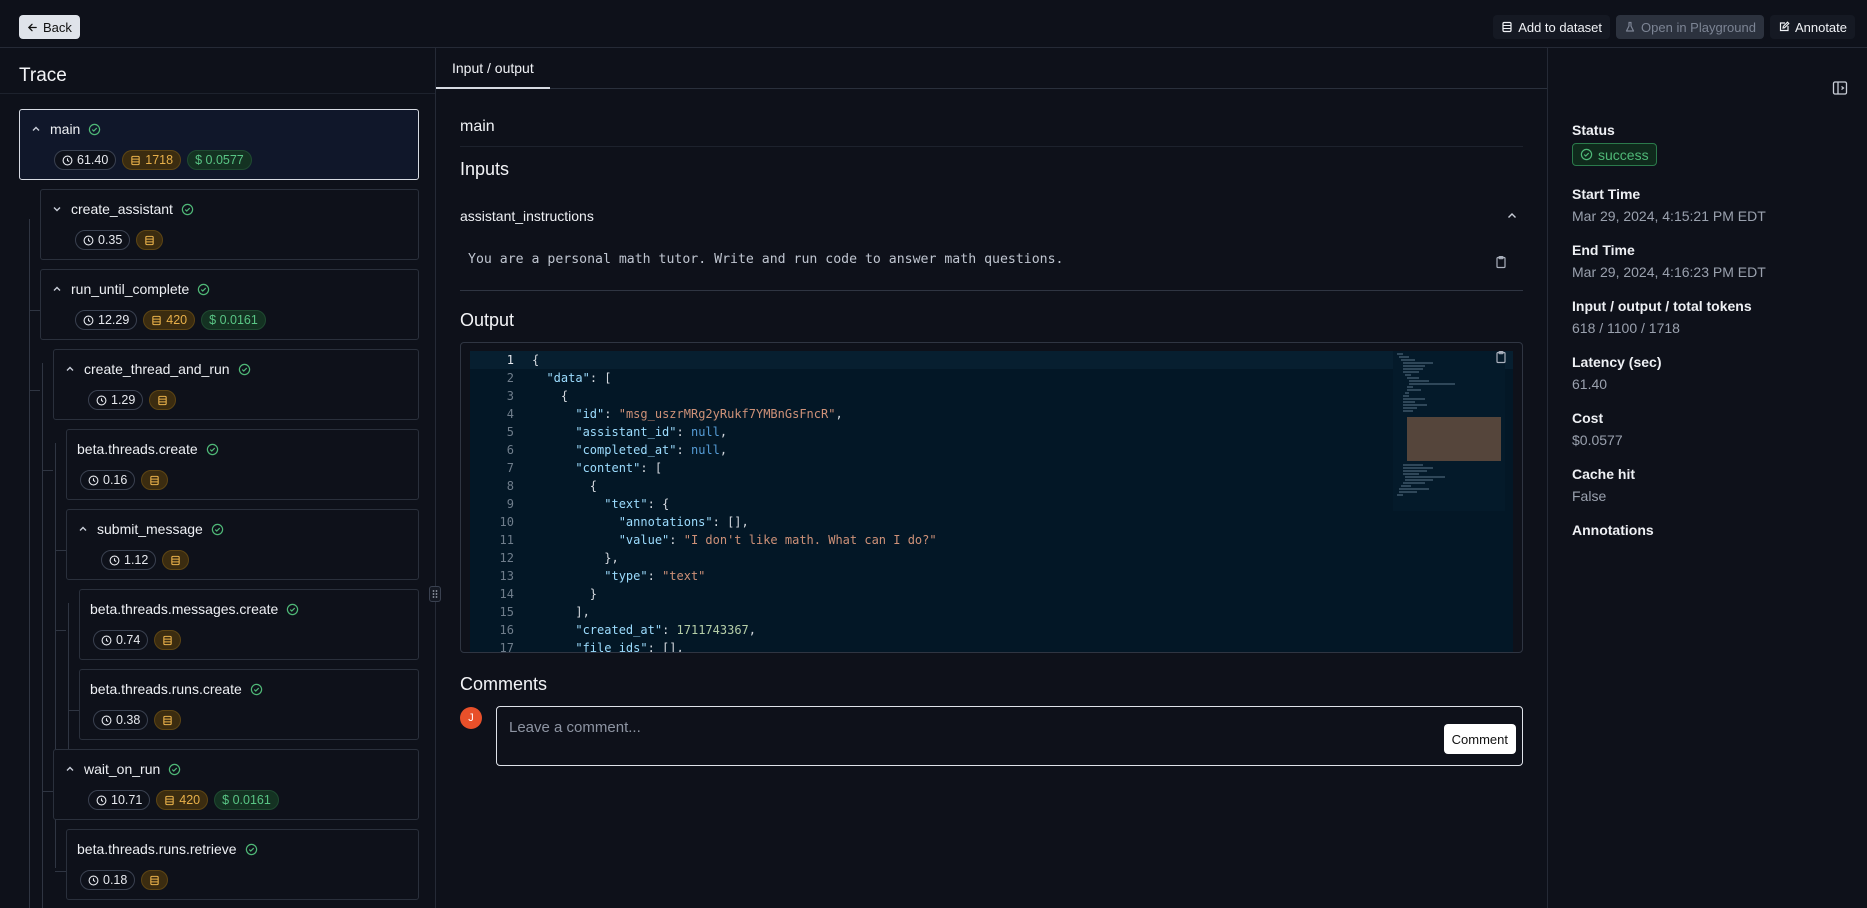 Image resolution: width=1867 pixels, height=908 pixels. Describe the element at coordinates (477, 126) in the screenshot. I see `run-name: main` at that location.